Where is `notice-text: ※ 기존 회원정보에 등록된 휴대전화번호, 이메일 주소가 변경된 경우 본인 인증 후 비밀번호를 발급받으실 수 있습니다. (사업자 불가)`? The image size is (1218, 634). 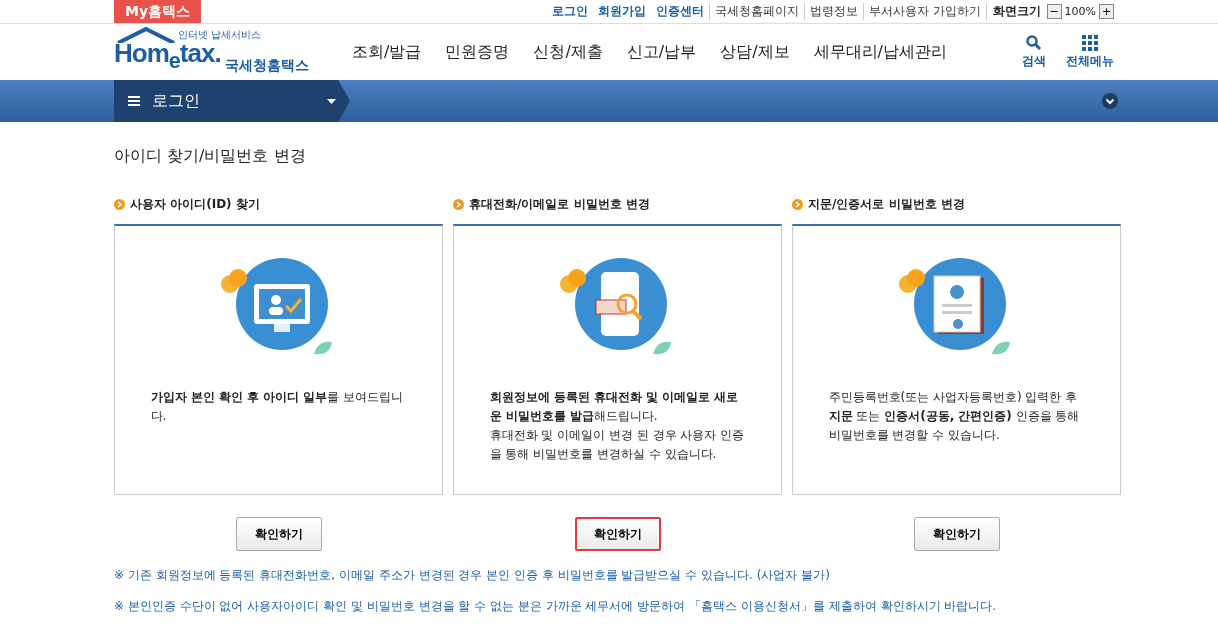
notice-text: ※ 기존 회원정보에 등록된 휴대전화번호, 이메일 주소가 변경된 경우 본인 인증 후 비밀번호를 발급받으실 수 있습니다. (사업자 불가) is located at coordinates (472, 575).